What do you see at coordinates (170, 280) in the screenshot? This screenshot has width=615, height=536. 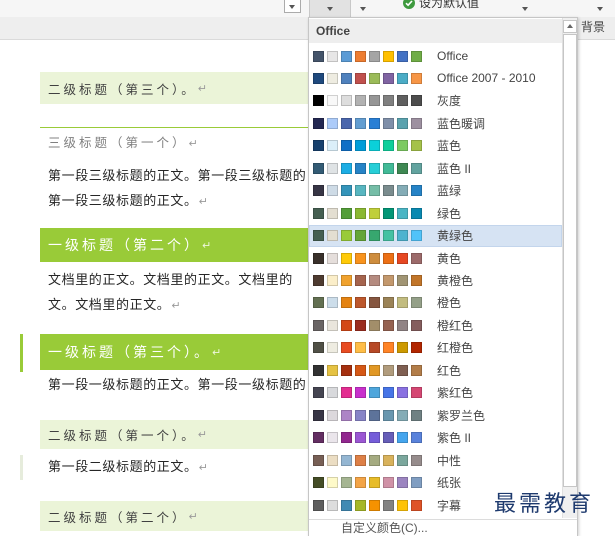 I see `body-paragraph-line: 文档里的正文。文档里的正文。文档里的` at bounding box center [170, 280].